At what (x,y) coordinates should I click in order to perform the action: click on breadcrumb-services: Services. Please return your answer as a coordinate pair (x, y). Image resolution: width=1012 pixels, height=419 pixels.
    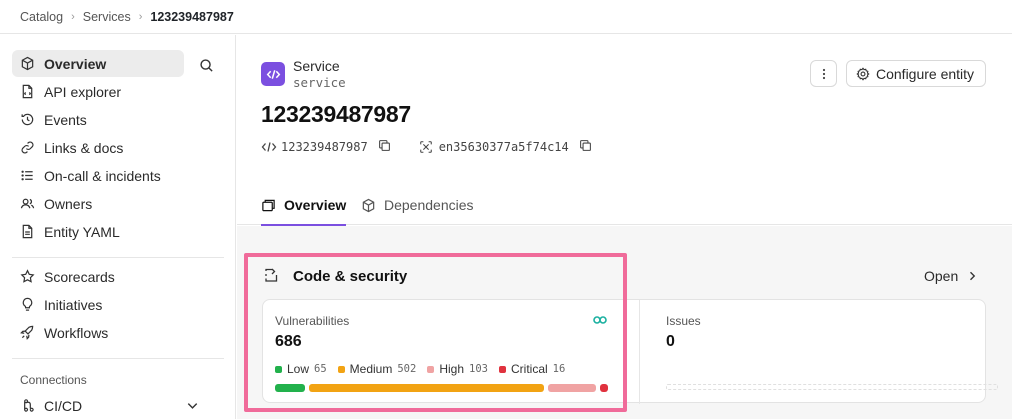
    Looking at the image, I should click on (107, 17).